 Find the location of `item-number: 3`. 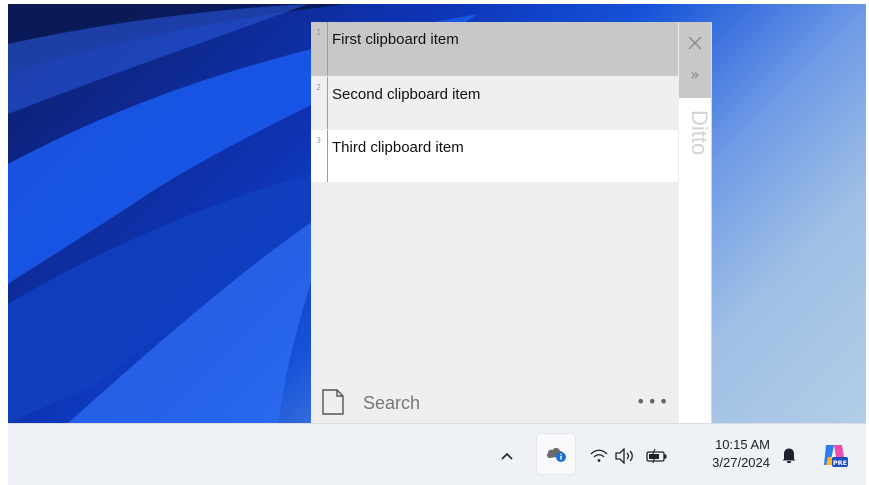

item-number: 3 is located at coordinates (319, 140).